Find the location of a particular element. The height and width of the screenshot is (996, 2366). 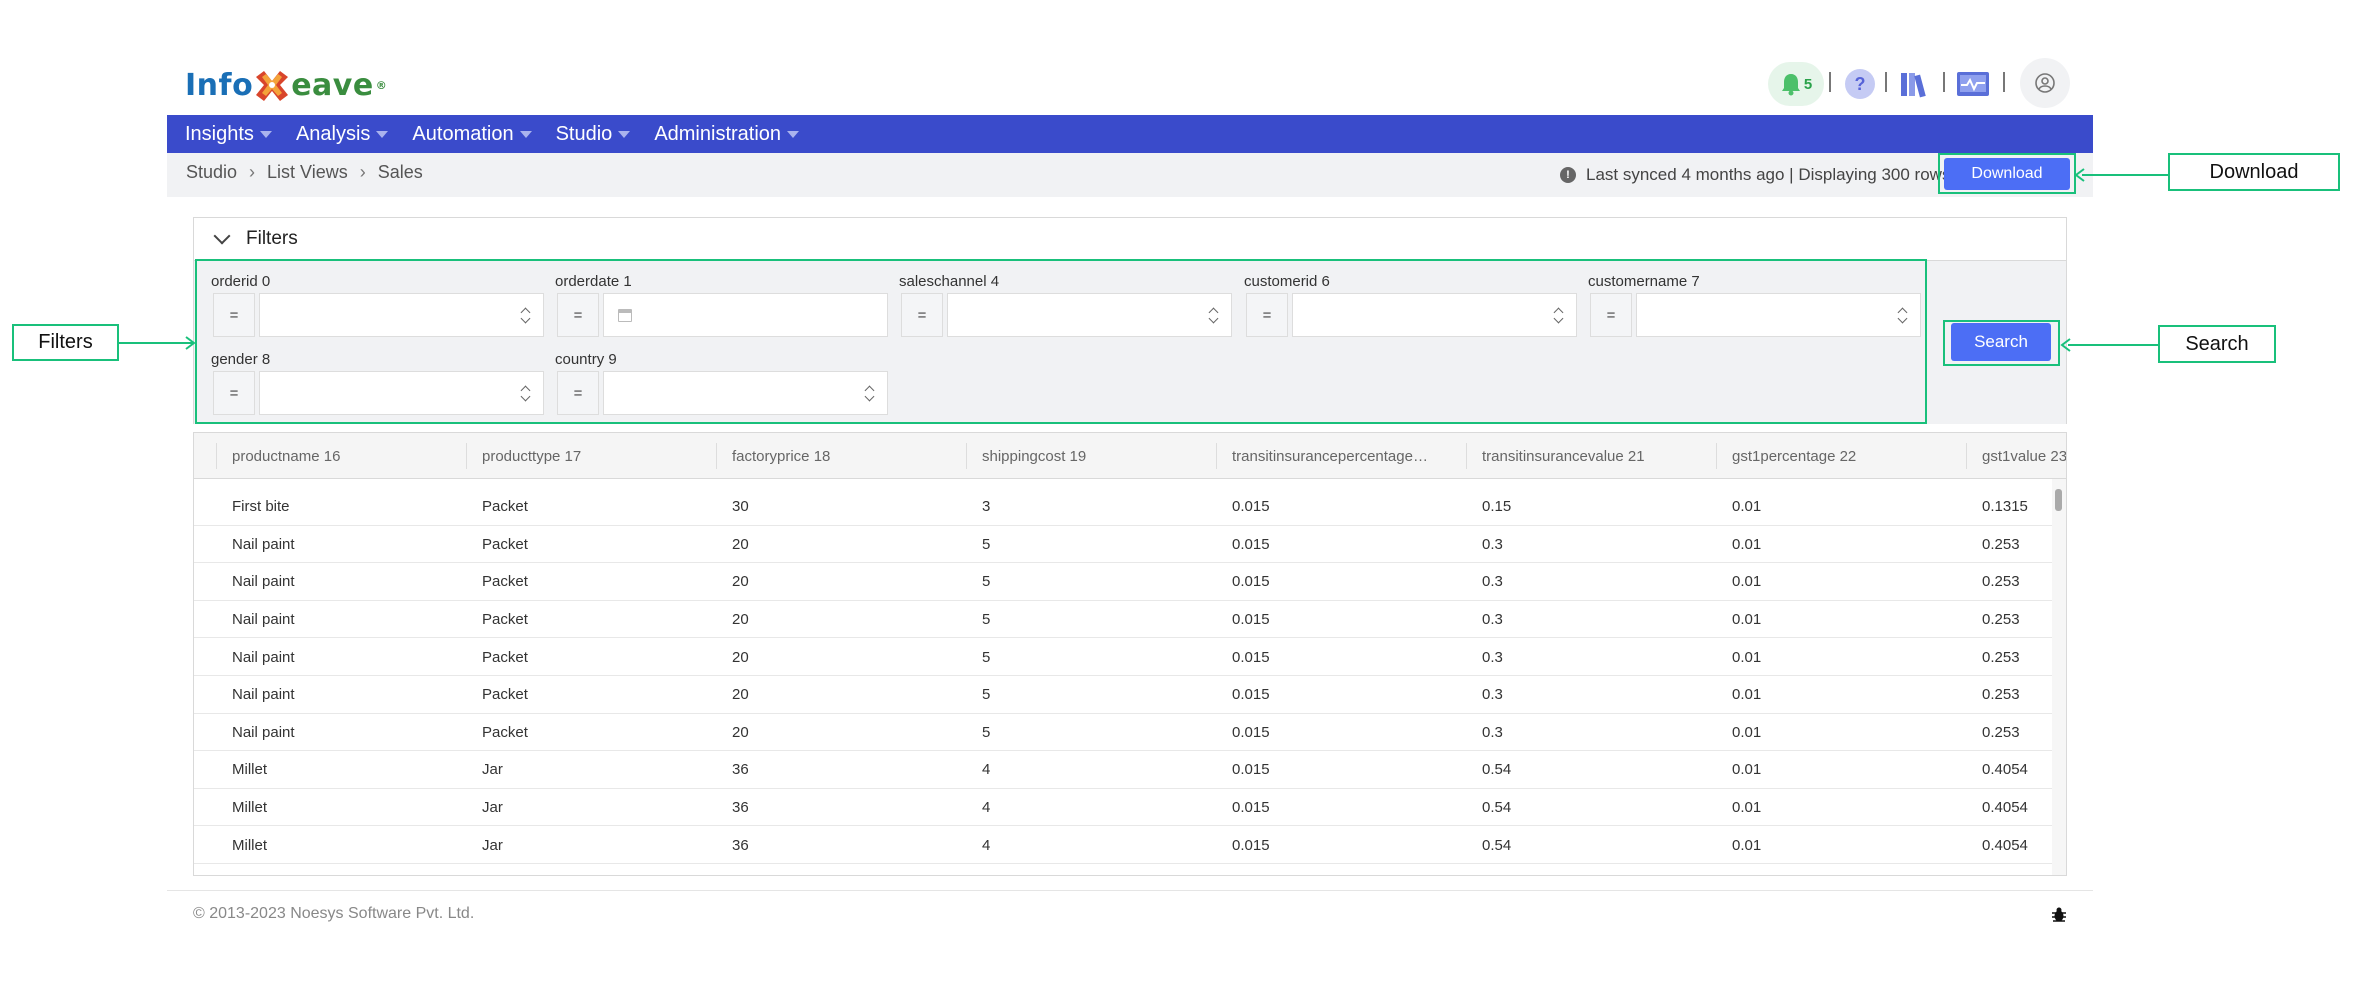

nav-automation: Automation is located at coordinates (472, 134).